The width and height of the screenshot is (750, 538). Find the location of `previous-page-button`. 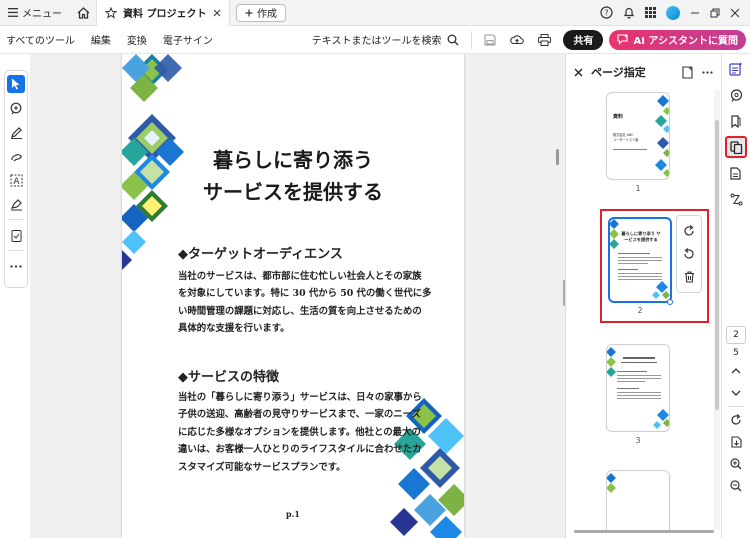

previous-page-button is located at coordinates (736, 371).